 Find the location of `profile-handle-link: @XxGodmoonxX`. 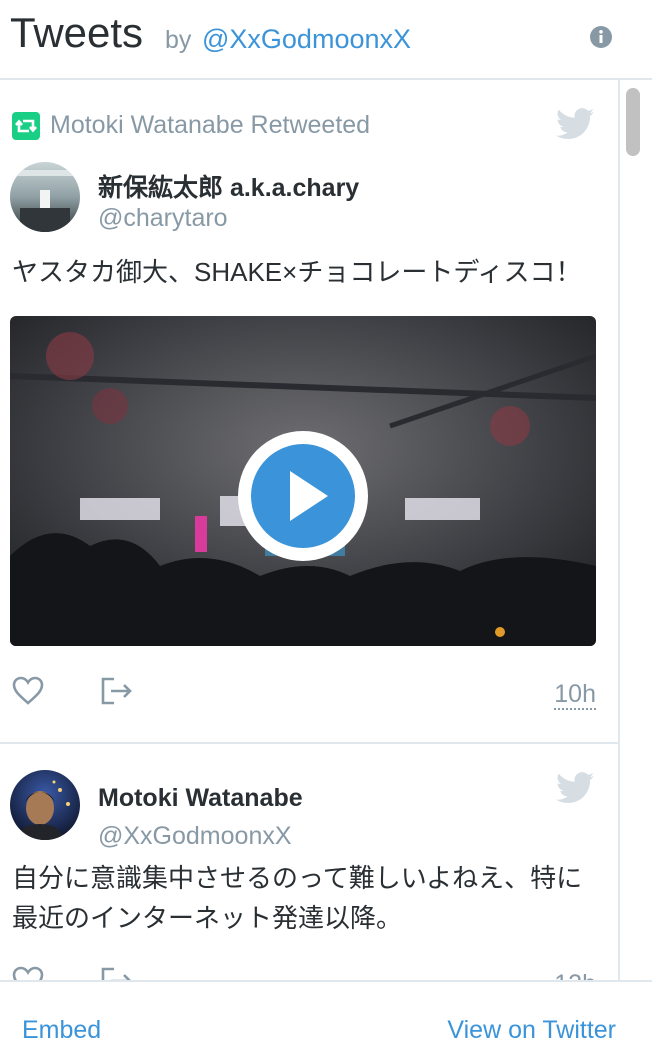

profile-handle-link: @XxGodmoonxX is located at coordinates (306, 39).